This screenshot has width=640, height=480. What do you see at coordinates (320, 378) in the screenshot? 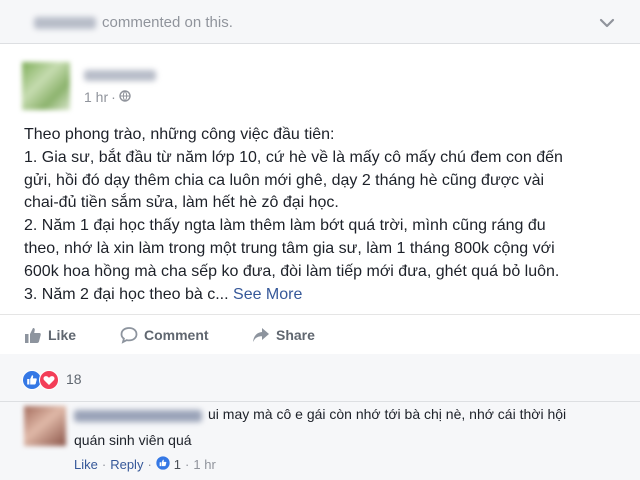
I see `reactions-bar: 18` at bounding box center [320, 378].